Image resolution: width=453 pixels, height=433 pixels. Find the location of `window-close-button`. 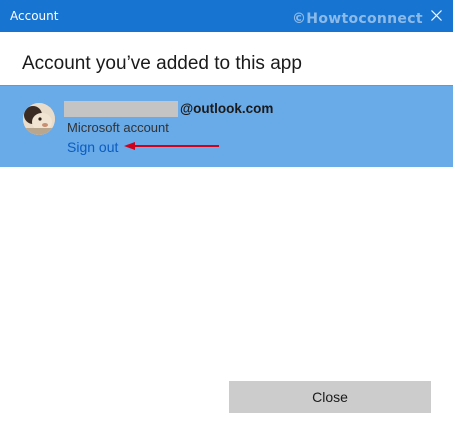

window-close-button is located at coordinates (436, 16).